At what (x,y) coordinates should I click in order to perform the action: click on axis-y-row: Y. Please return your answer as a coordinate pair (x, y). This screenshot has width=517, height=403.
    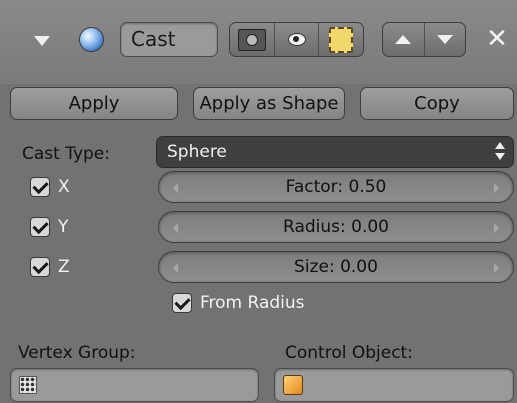
    Looking at the image, I should click on (49, 227).